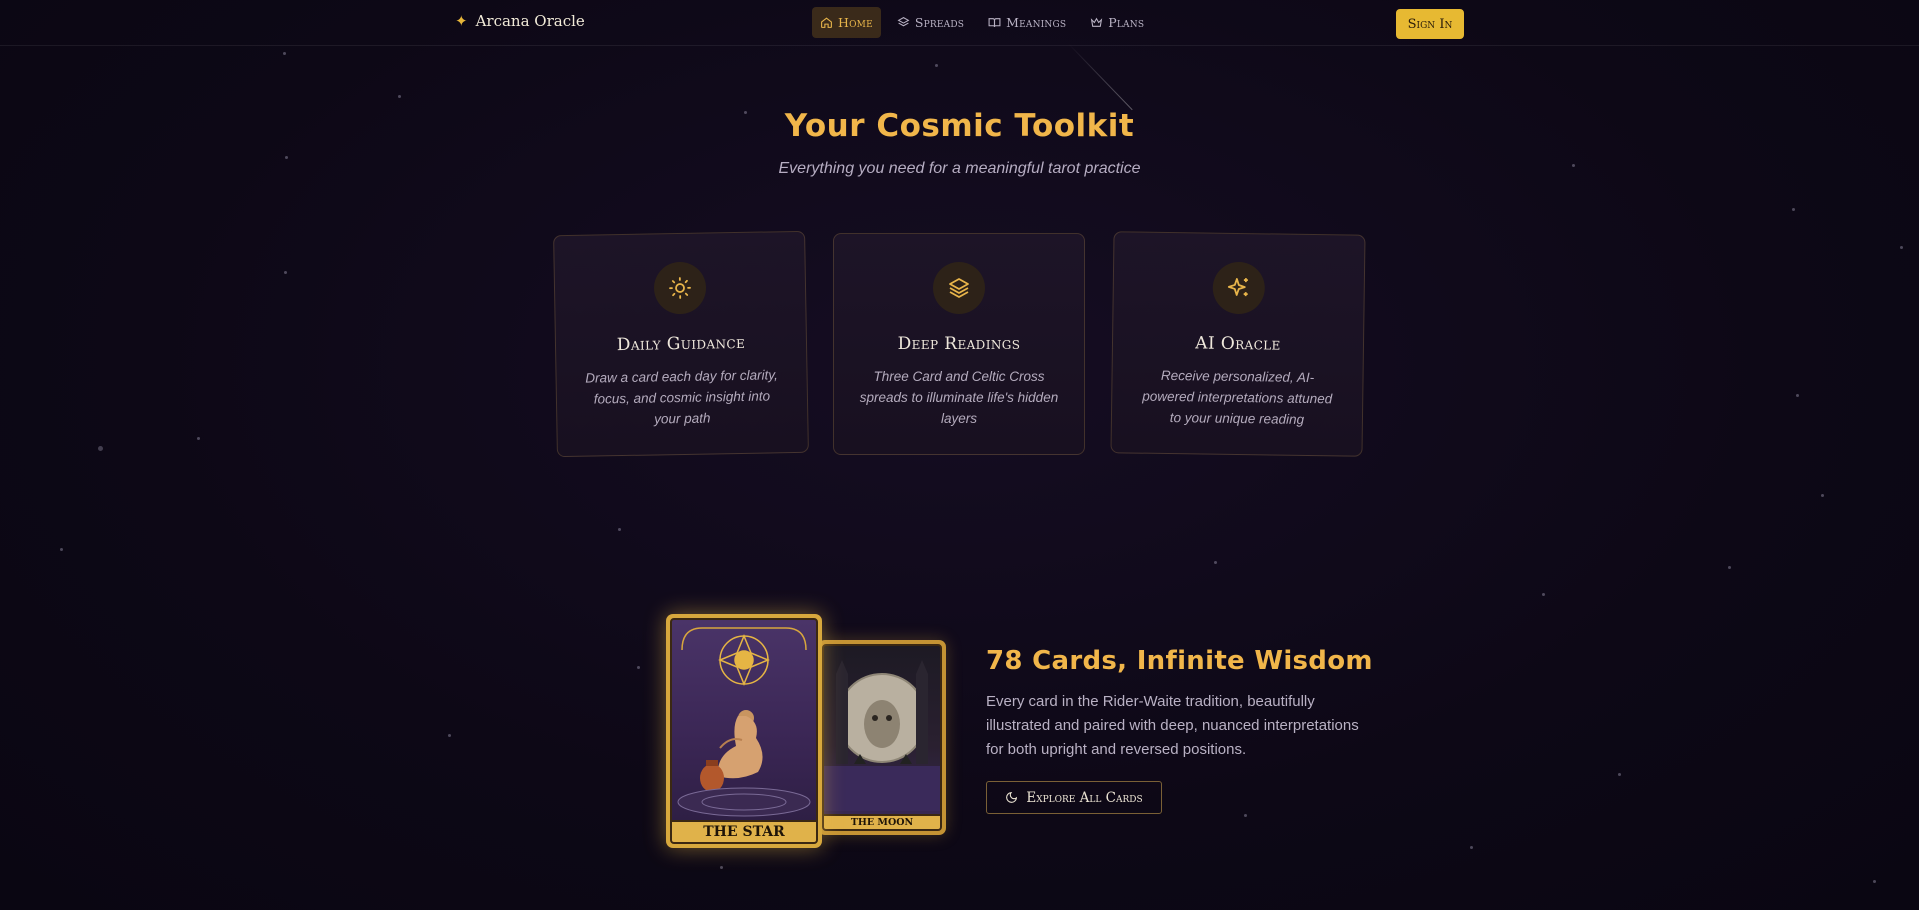  What do you see at coordinates (939, 22) in the screenshot?
I see `nav-link-label: Spreads` at bounding box center [939, 22].